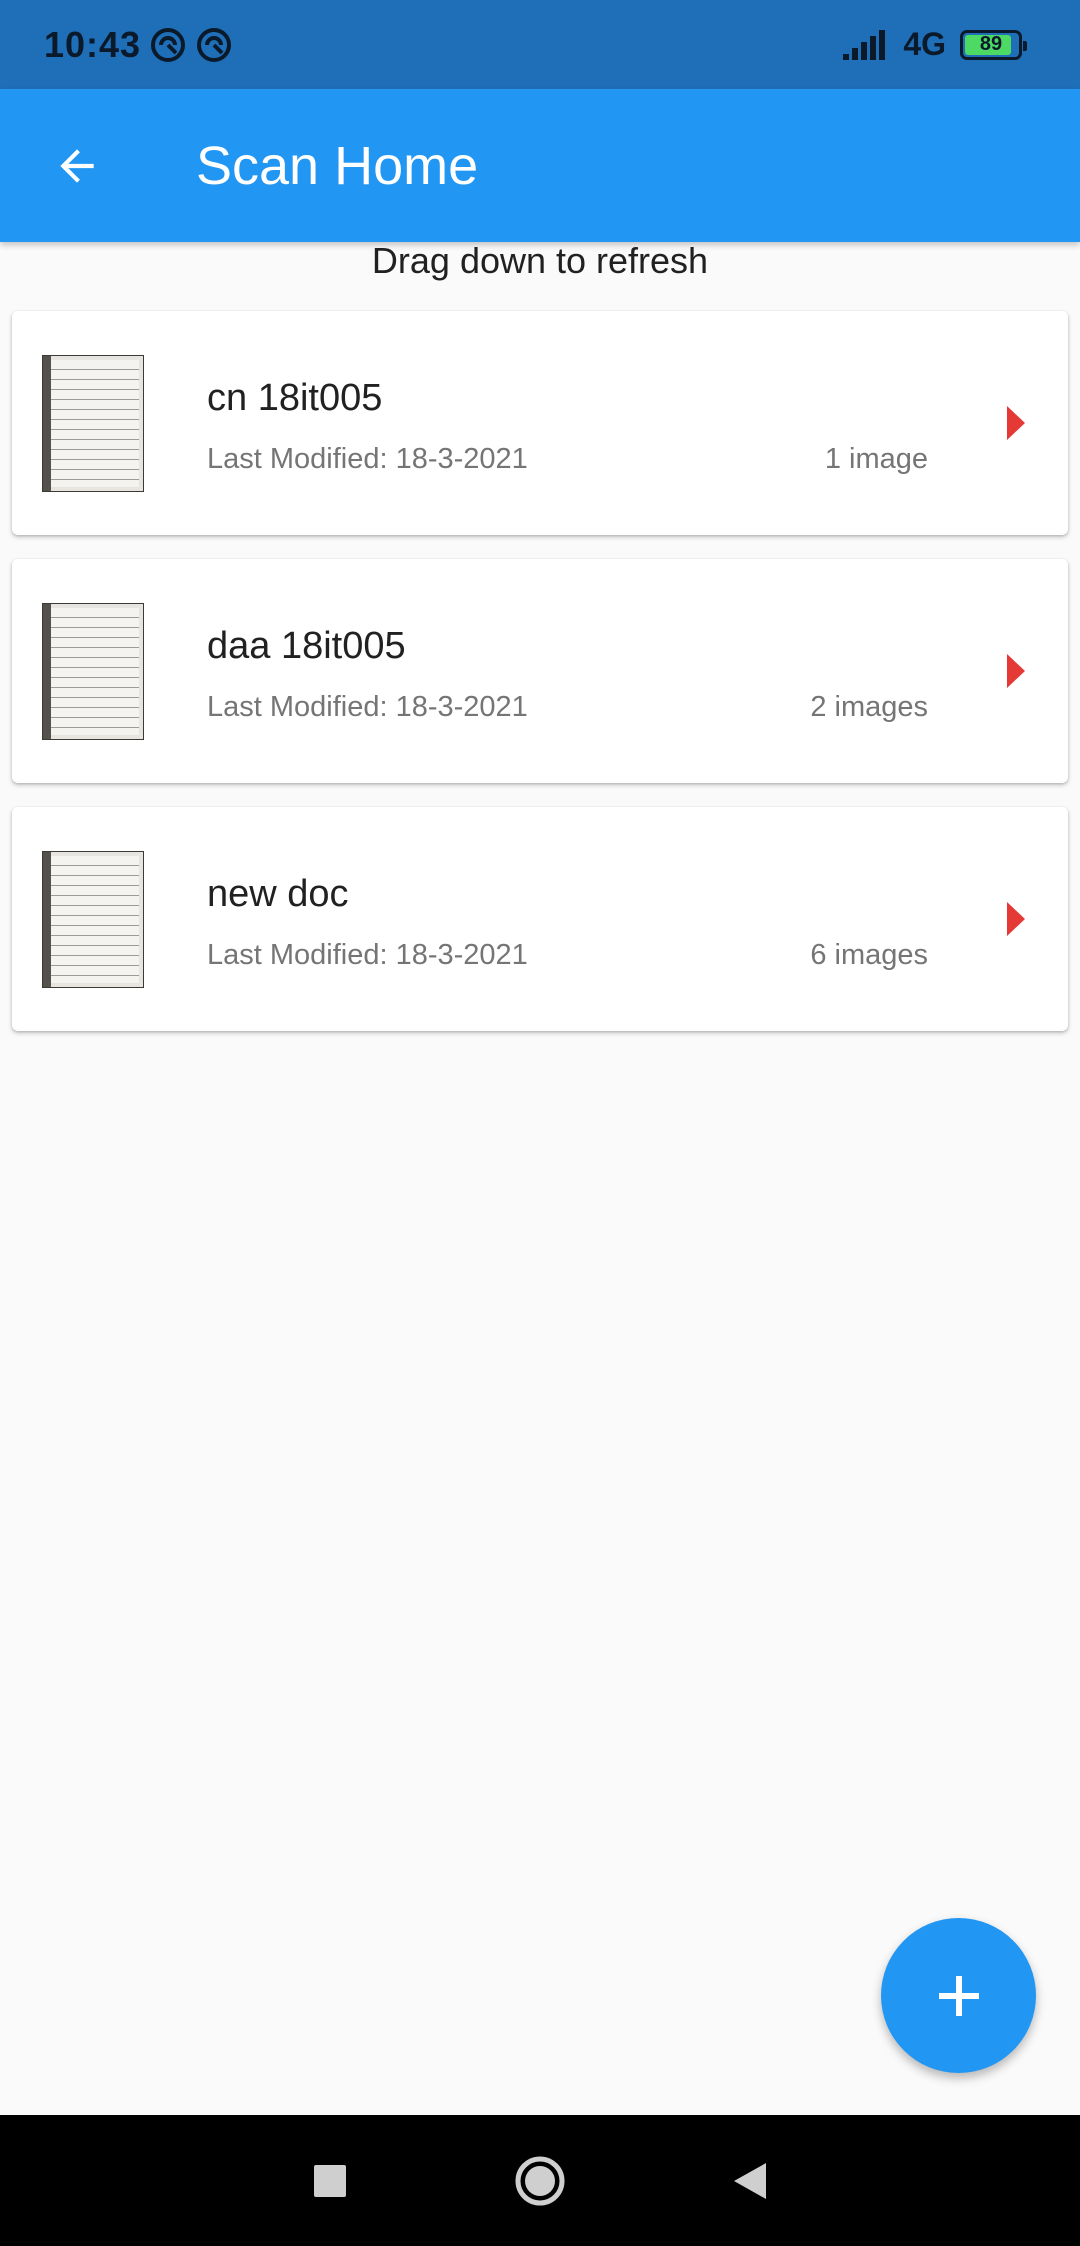  I want to click on document-image-count: 6 images, so click(869, 955).